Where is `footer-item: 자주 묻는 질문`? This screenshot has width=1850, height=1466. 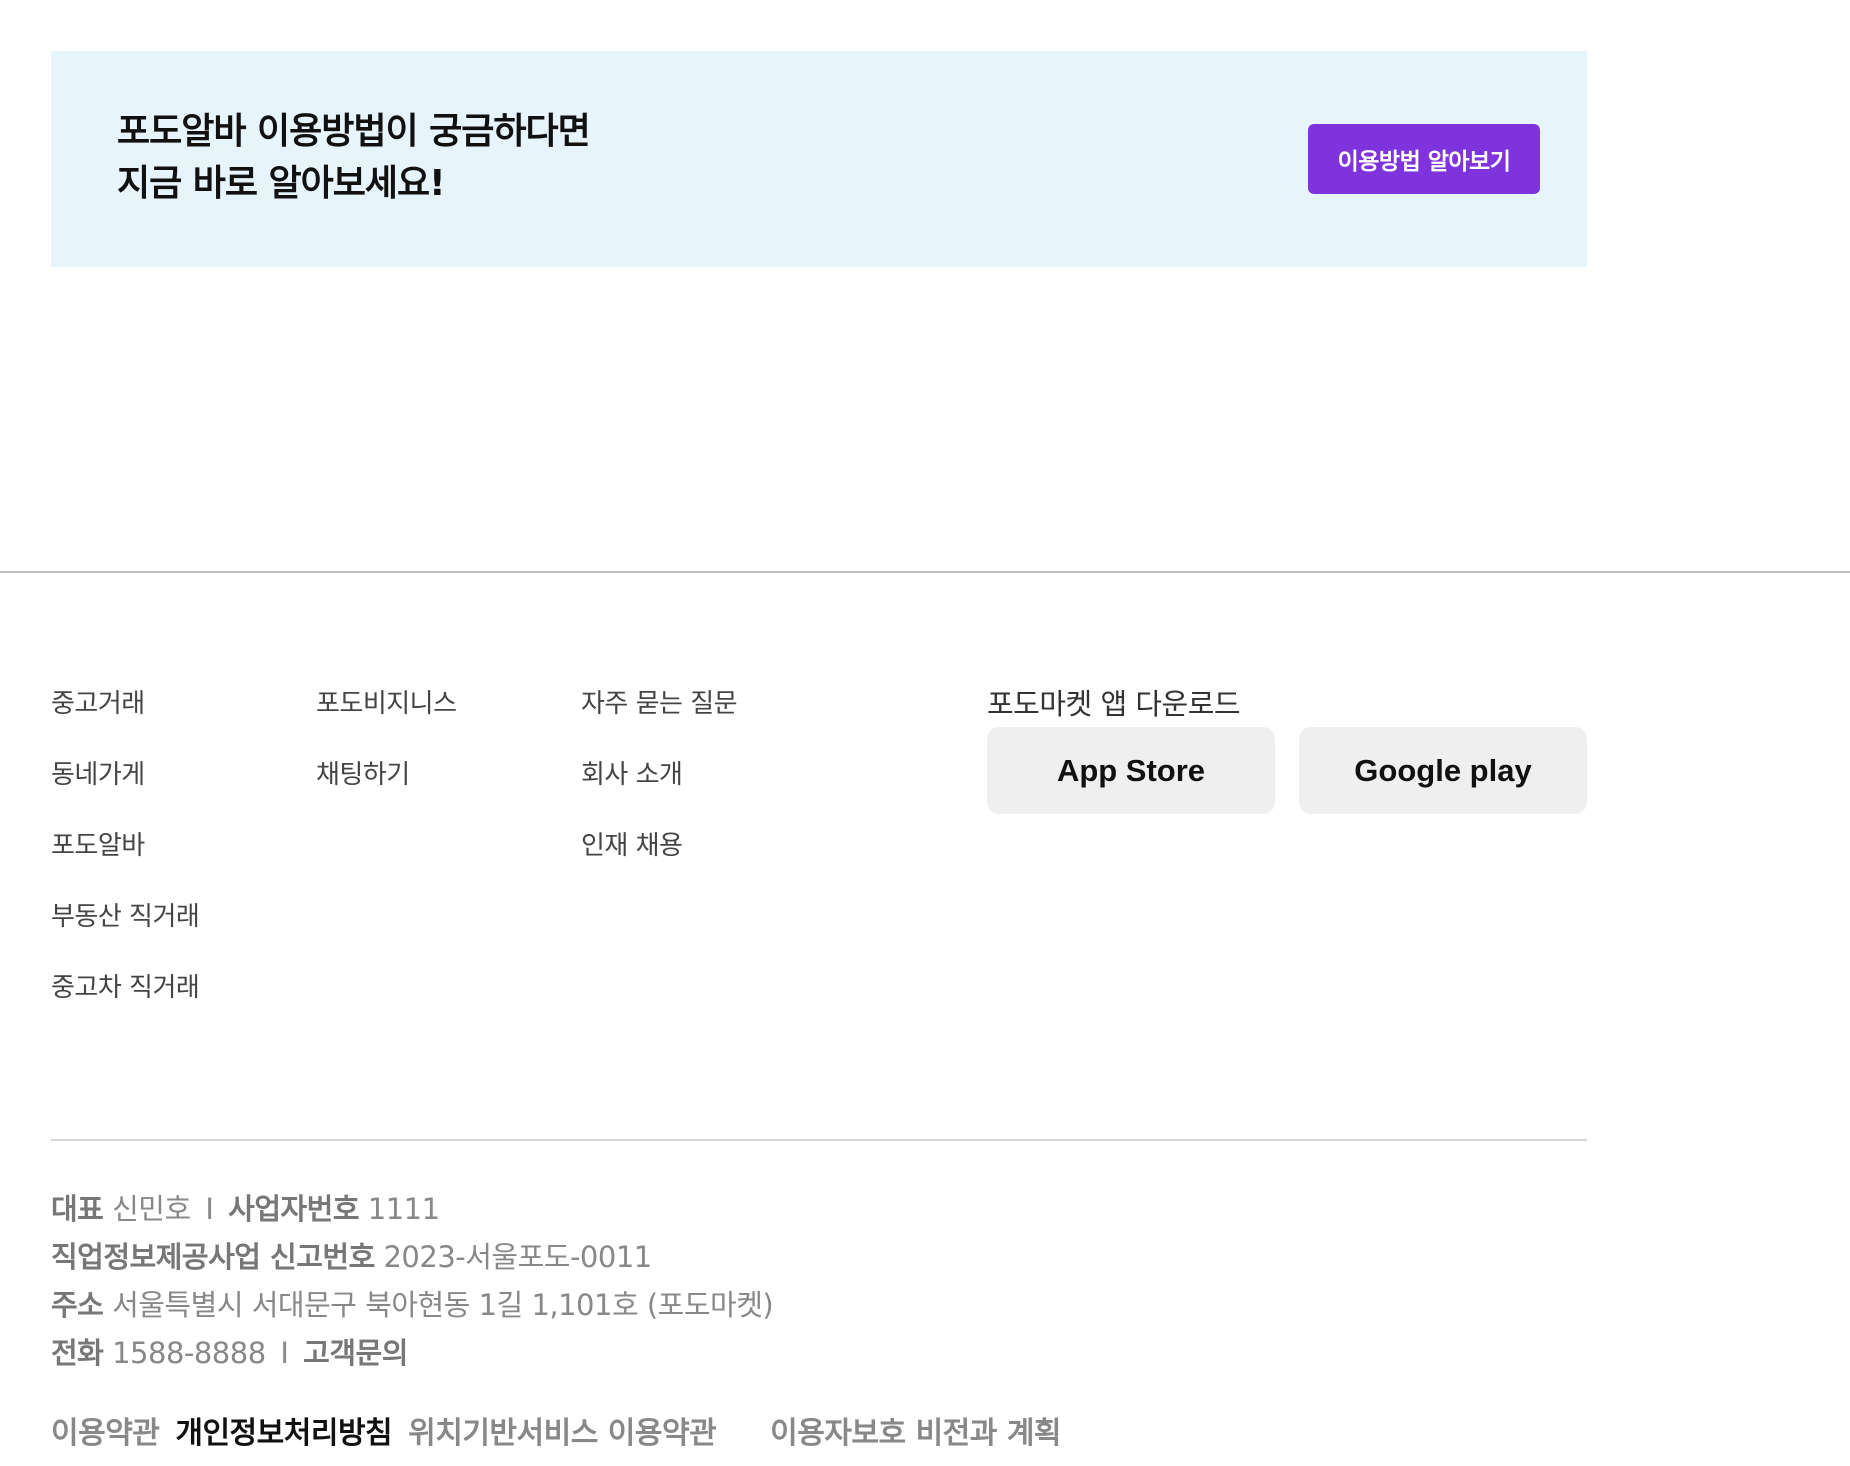
footer-item: 자주 묻는 질문 is located at coordinates (659, 715).